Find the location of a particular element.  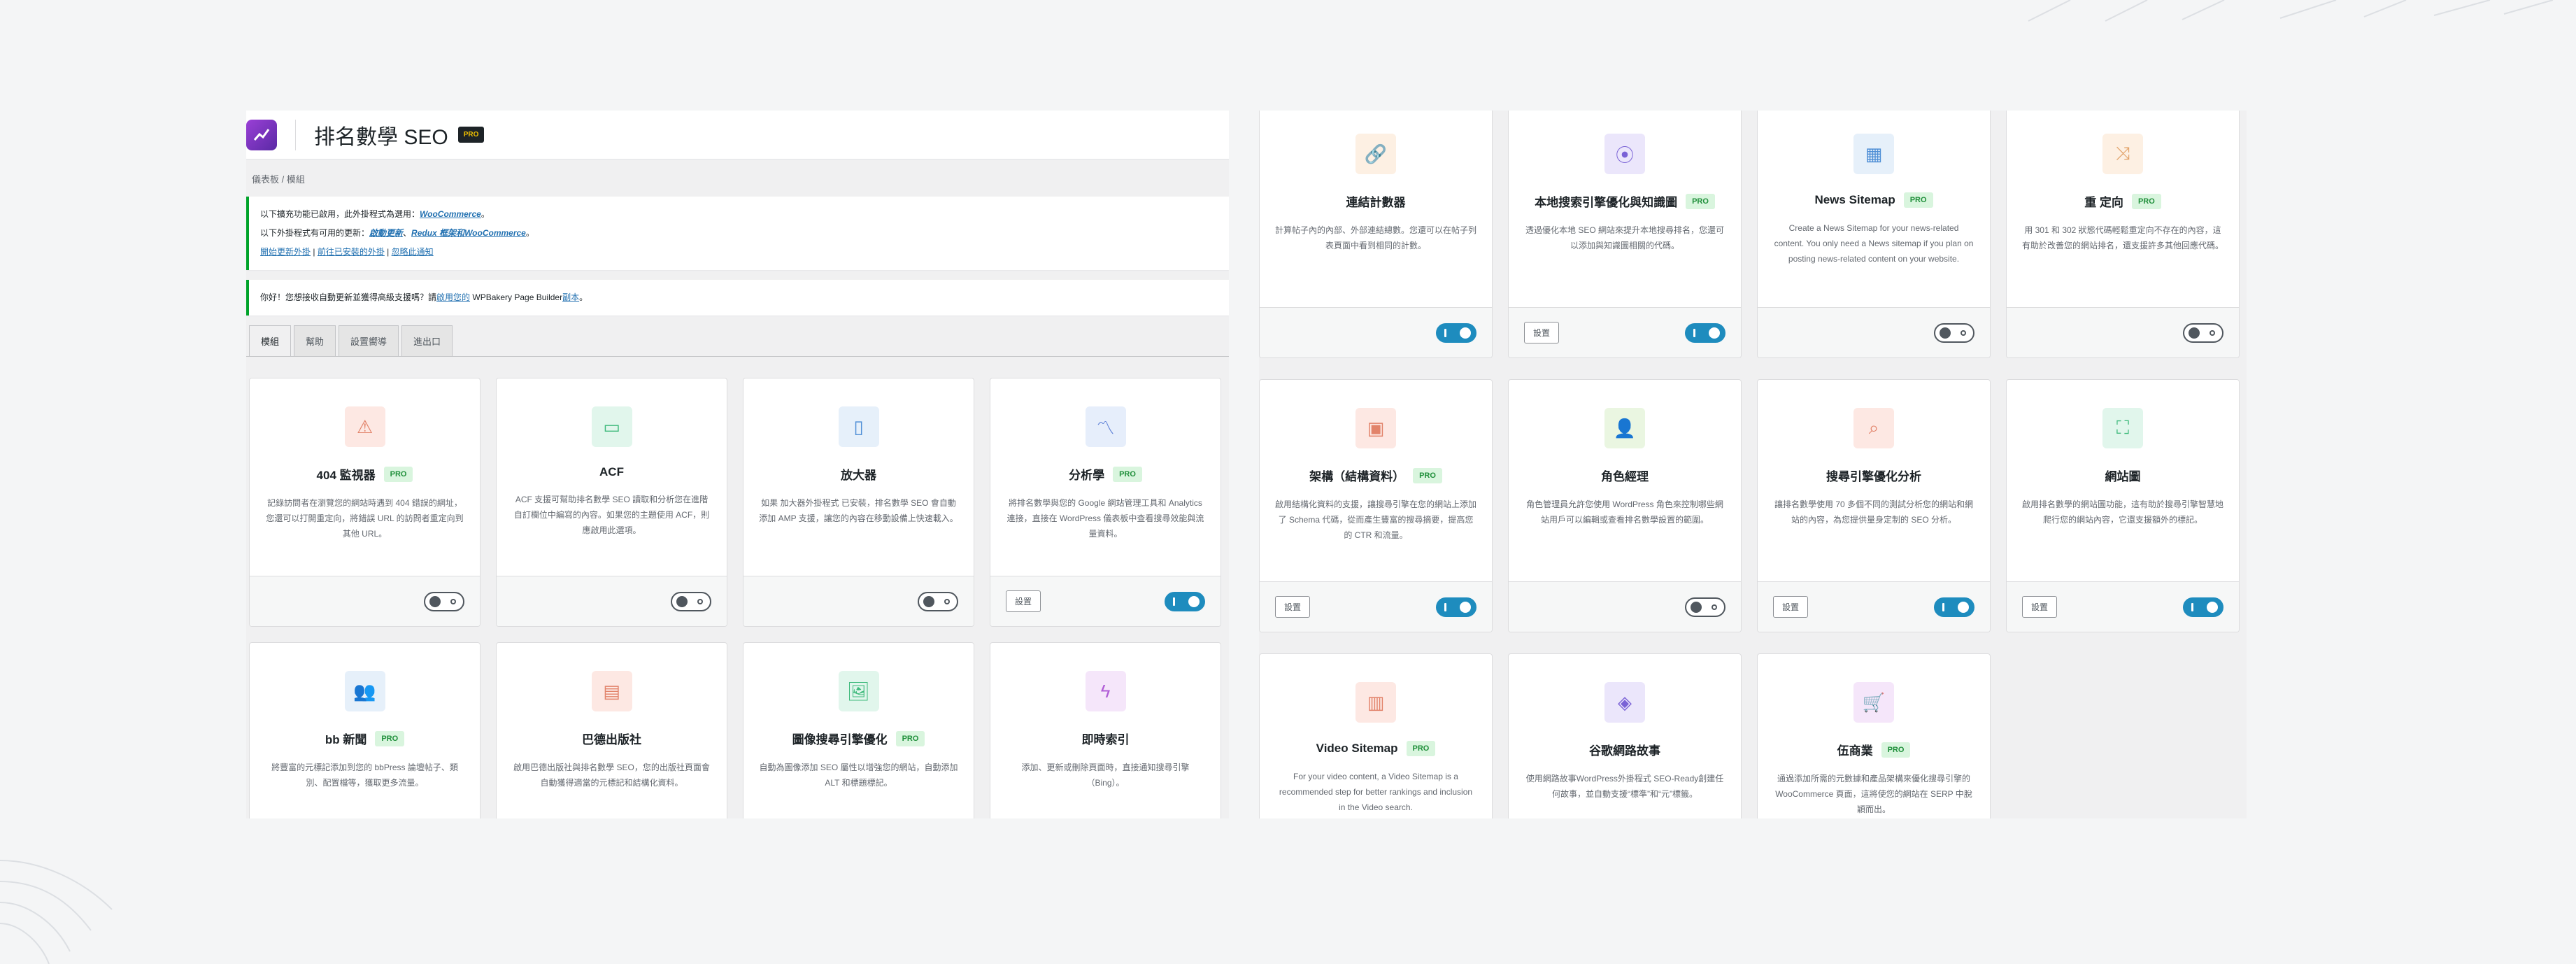

module-card-body: ϟ 即時索引 添加、更新或刪除頁面時，直接通知搜尋引擎（Bing）。 is located at coordinates (1105, 730).